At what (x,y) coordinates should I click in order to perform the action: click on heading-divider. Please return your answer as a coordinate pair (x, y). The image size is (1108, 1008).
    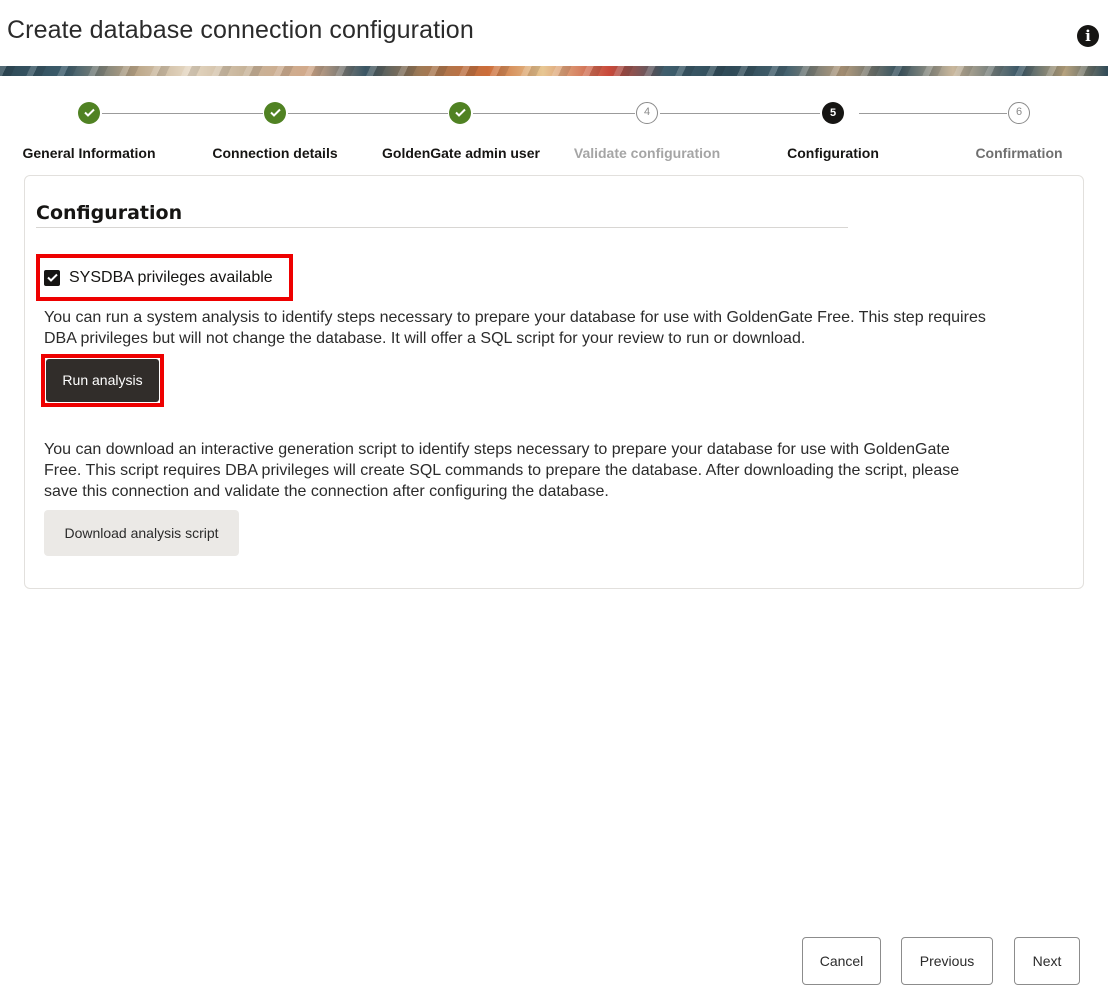
    Looking at the image, I should click on (442, 227).